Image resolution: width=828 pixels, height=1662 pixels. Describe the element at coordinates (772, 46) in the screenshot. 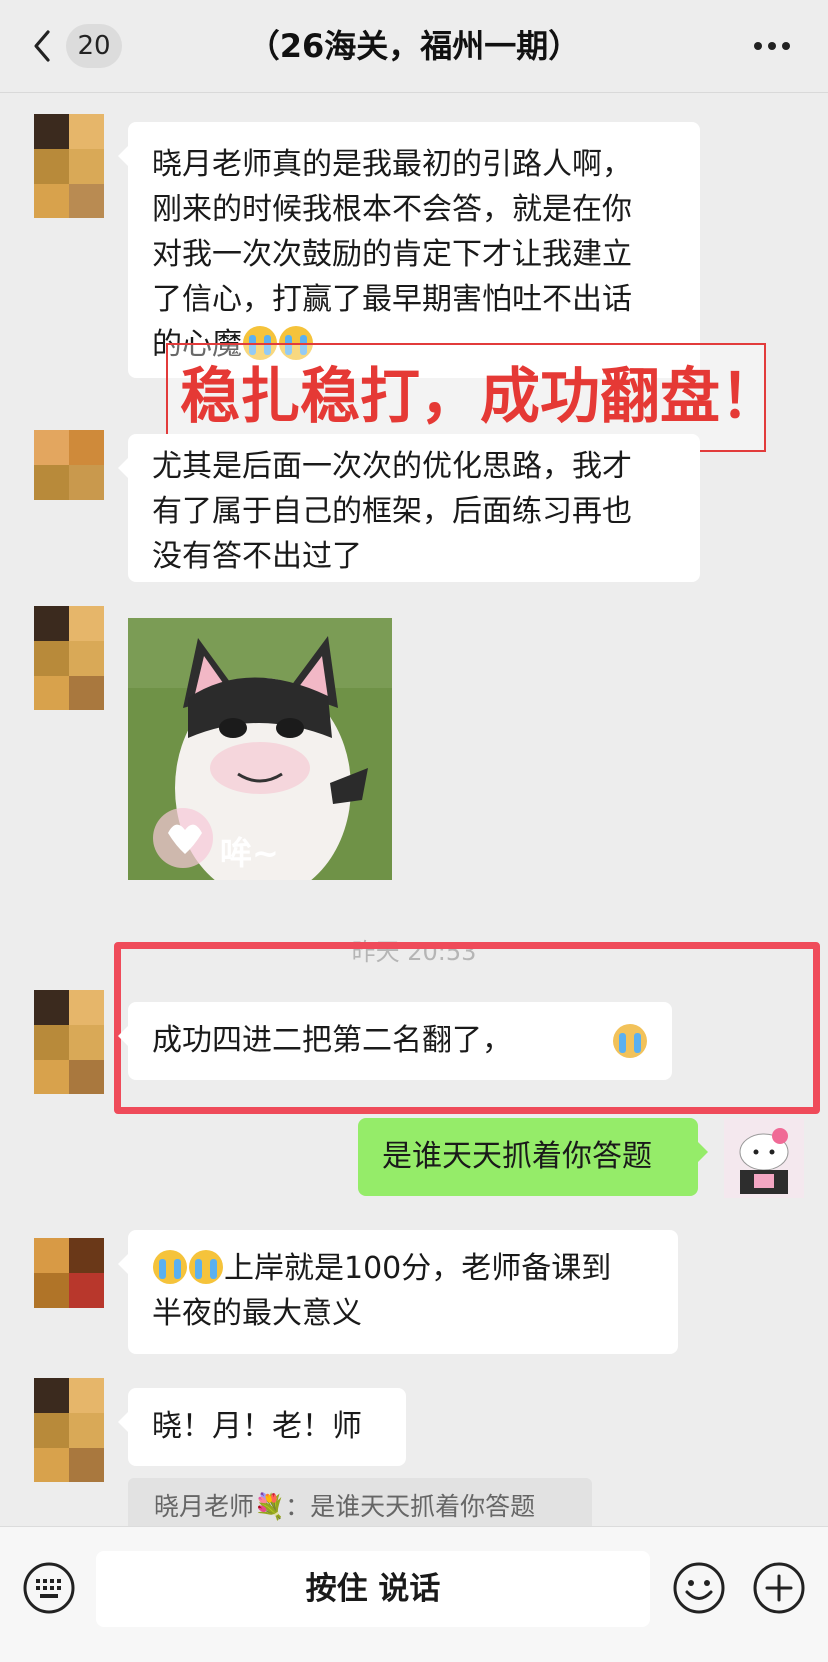

I see `more-options-icon` at that location.